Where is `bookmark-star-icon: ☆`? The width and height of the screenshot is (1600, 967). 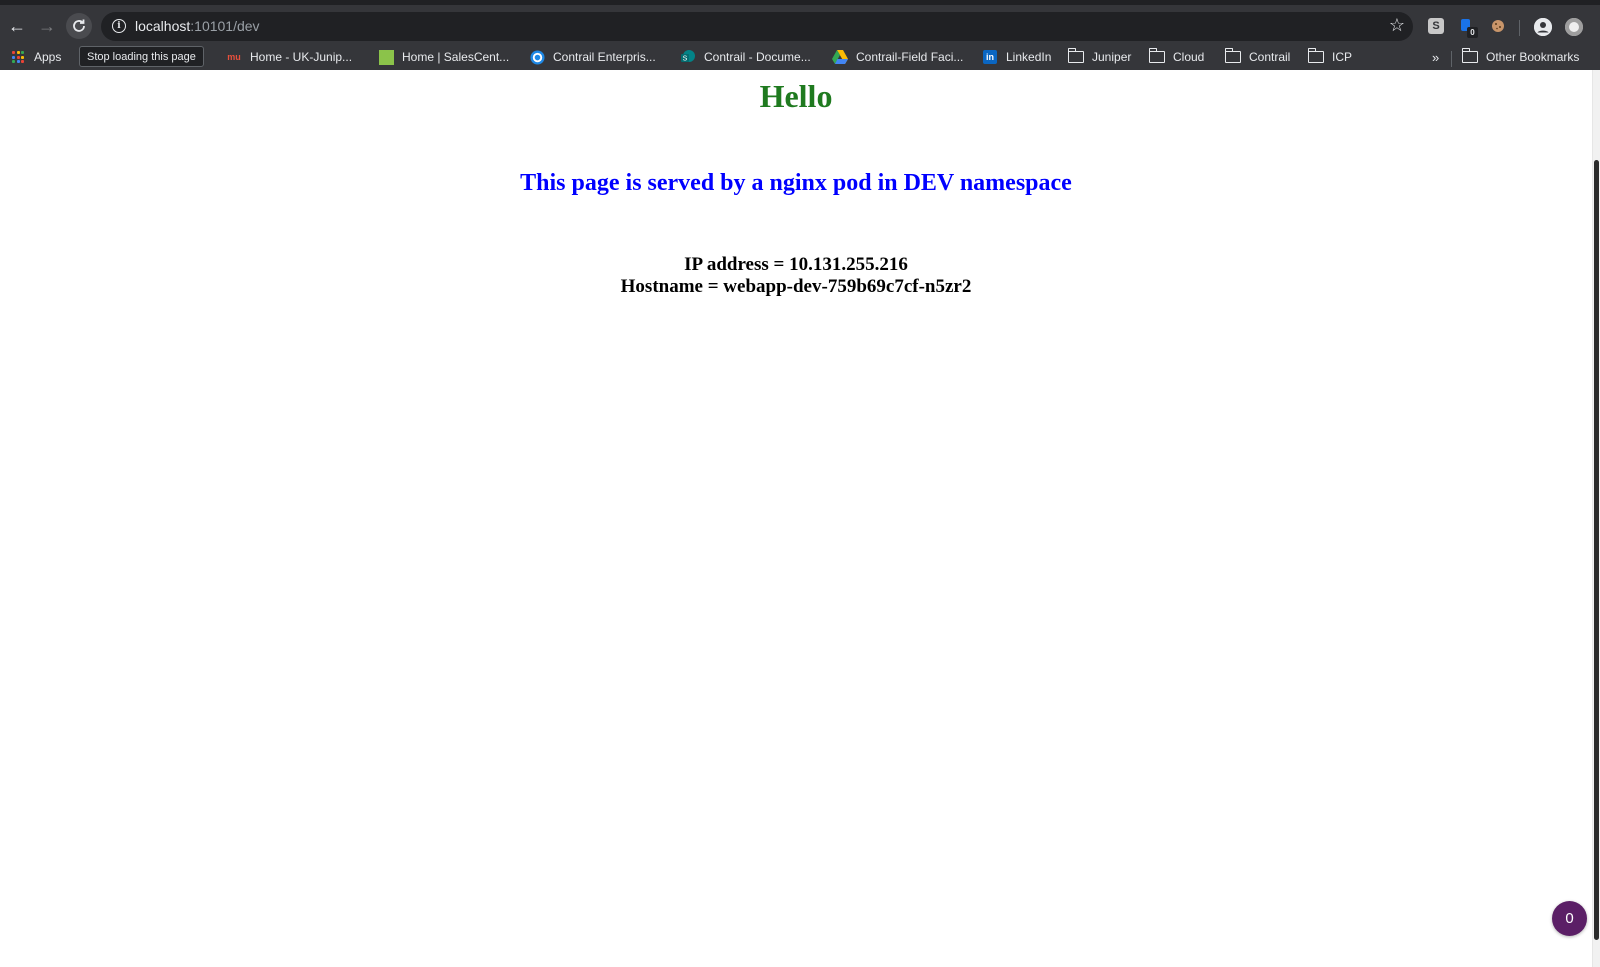 bookmark-star-icon: ☆ is located at coordinates (1397, 25).